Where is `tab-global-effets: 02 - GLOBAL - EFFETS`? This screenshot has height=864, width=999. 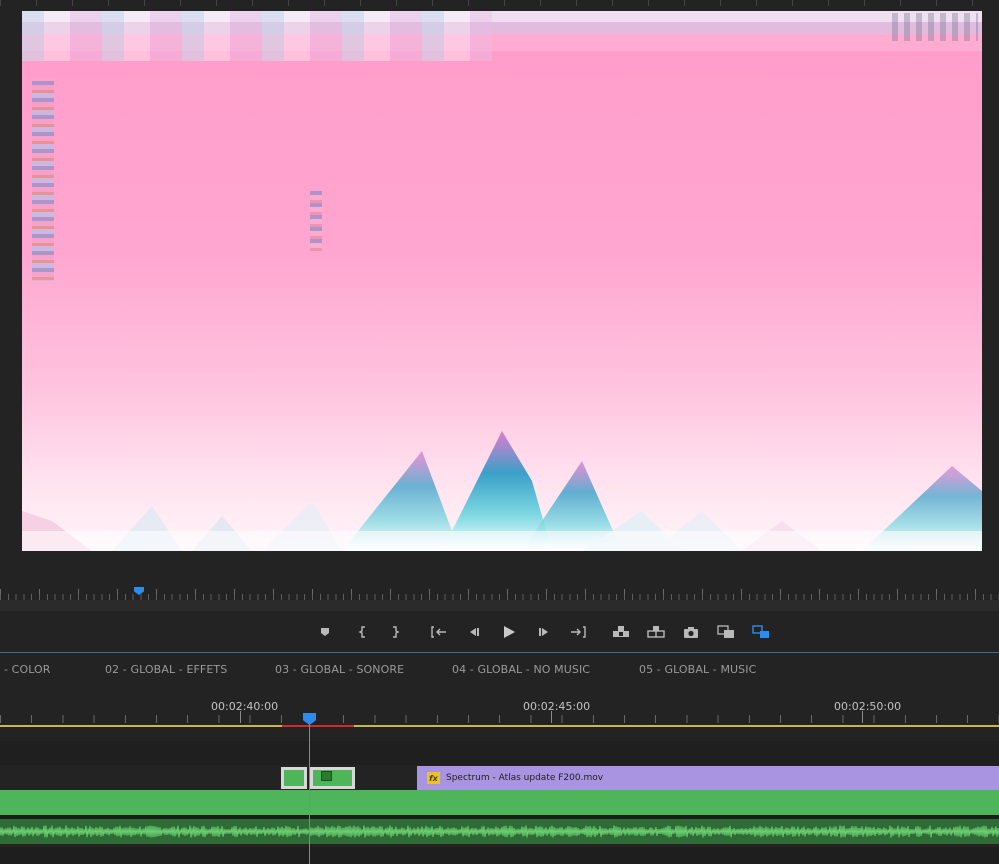
tab-global-effets: 02 - GLOBAL - EFFETS is located at coordinates (166, 669).